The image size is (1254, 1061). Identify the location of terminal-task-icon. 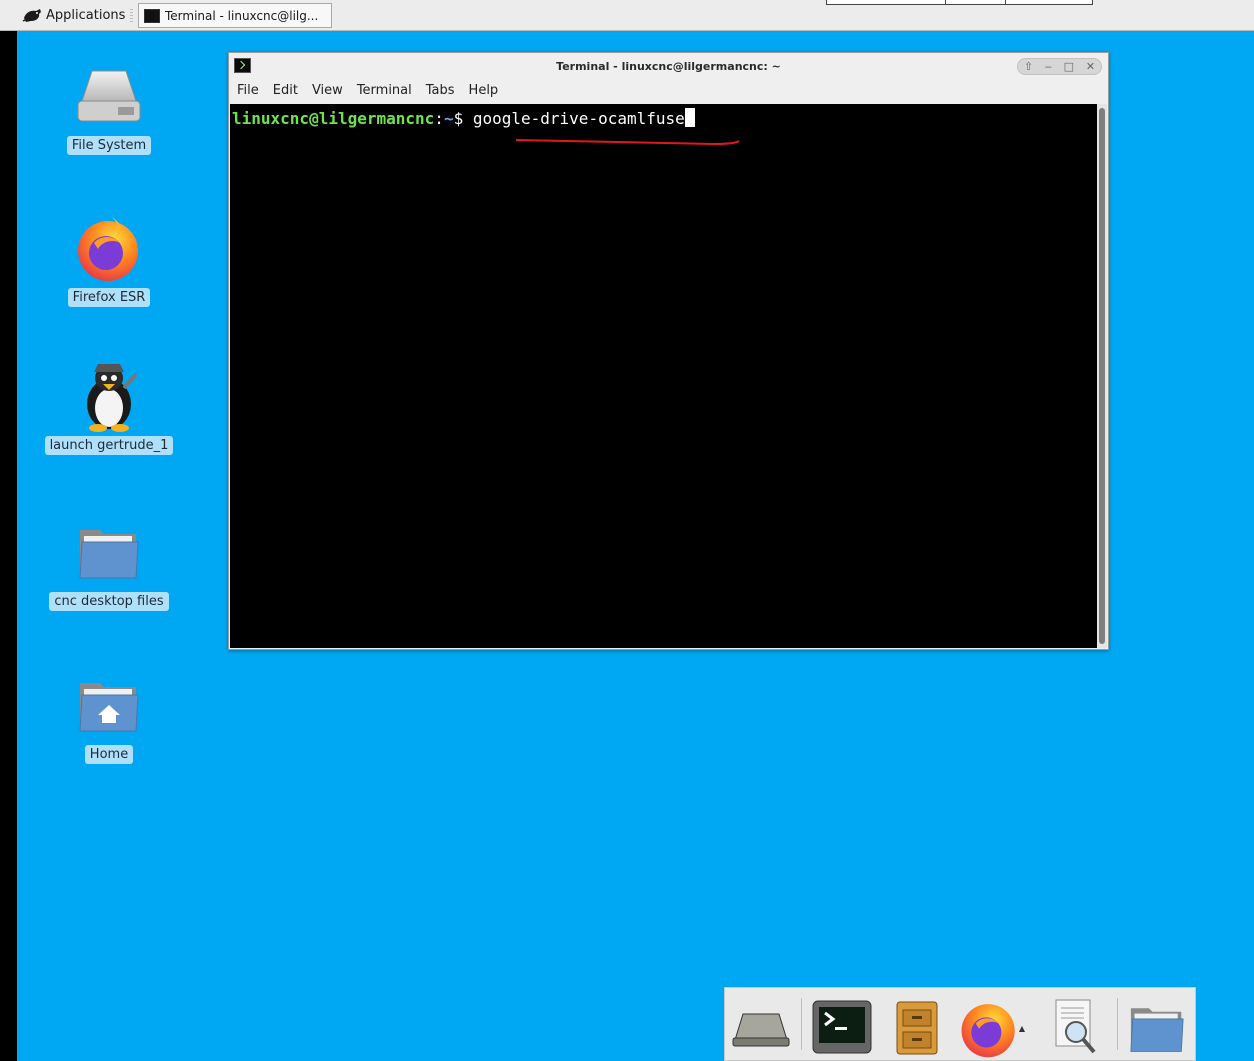
(152, 15).